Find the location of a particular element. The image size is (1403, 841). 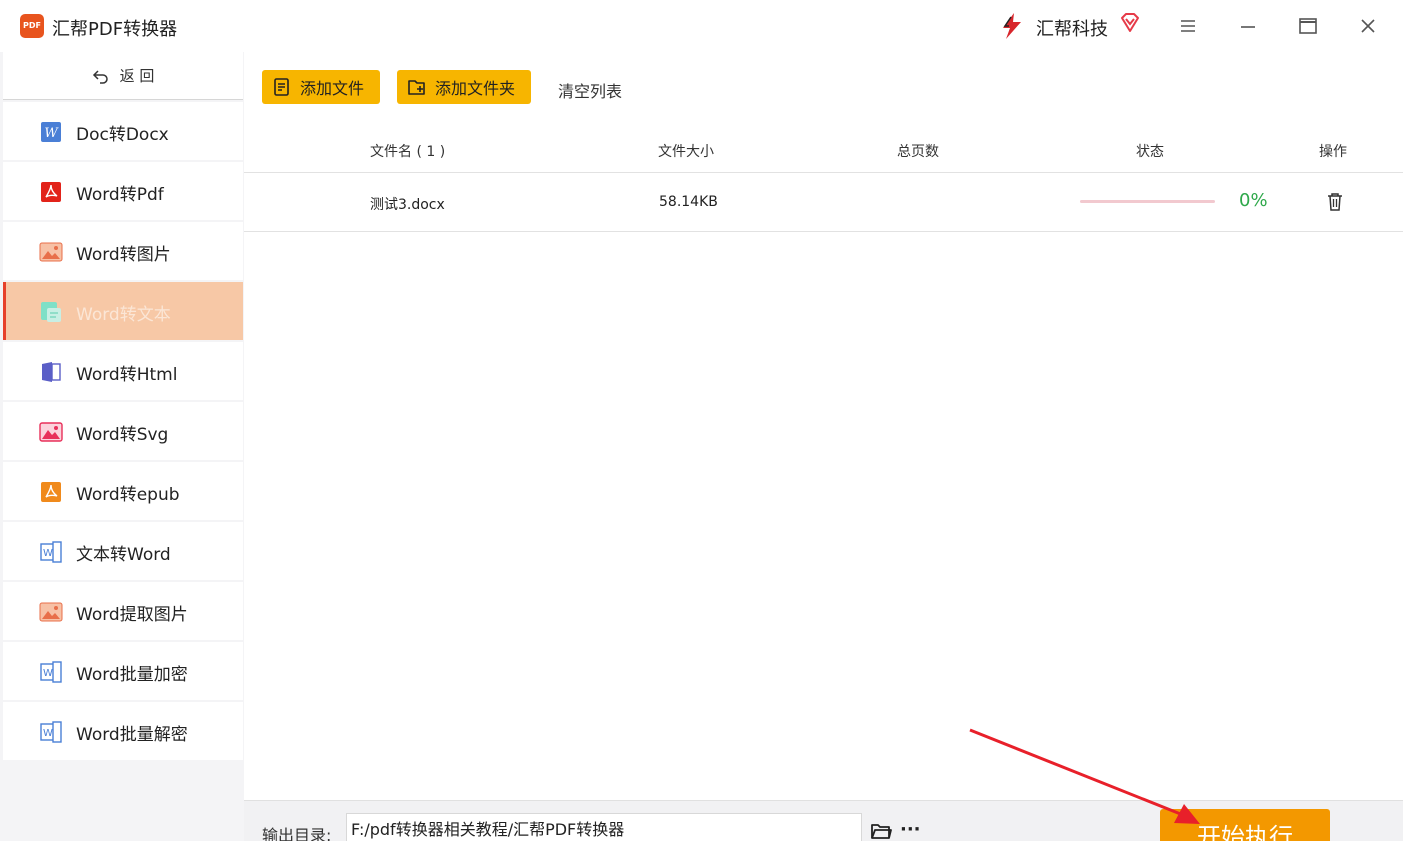

sidebar-item-label: Word批量加密 is located at coordinates (132, 675).